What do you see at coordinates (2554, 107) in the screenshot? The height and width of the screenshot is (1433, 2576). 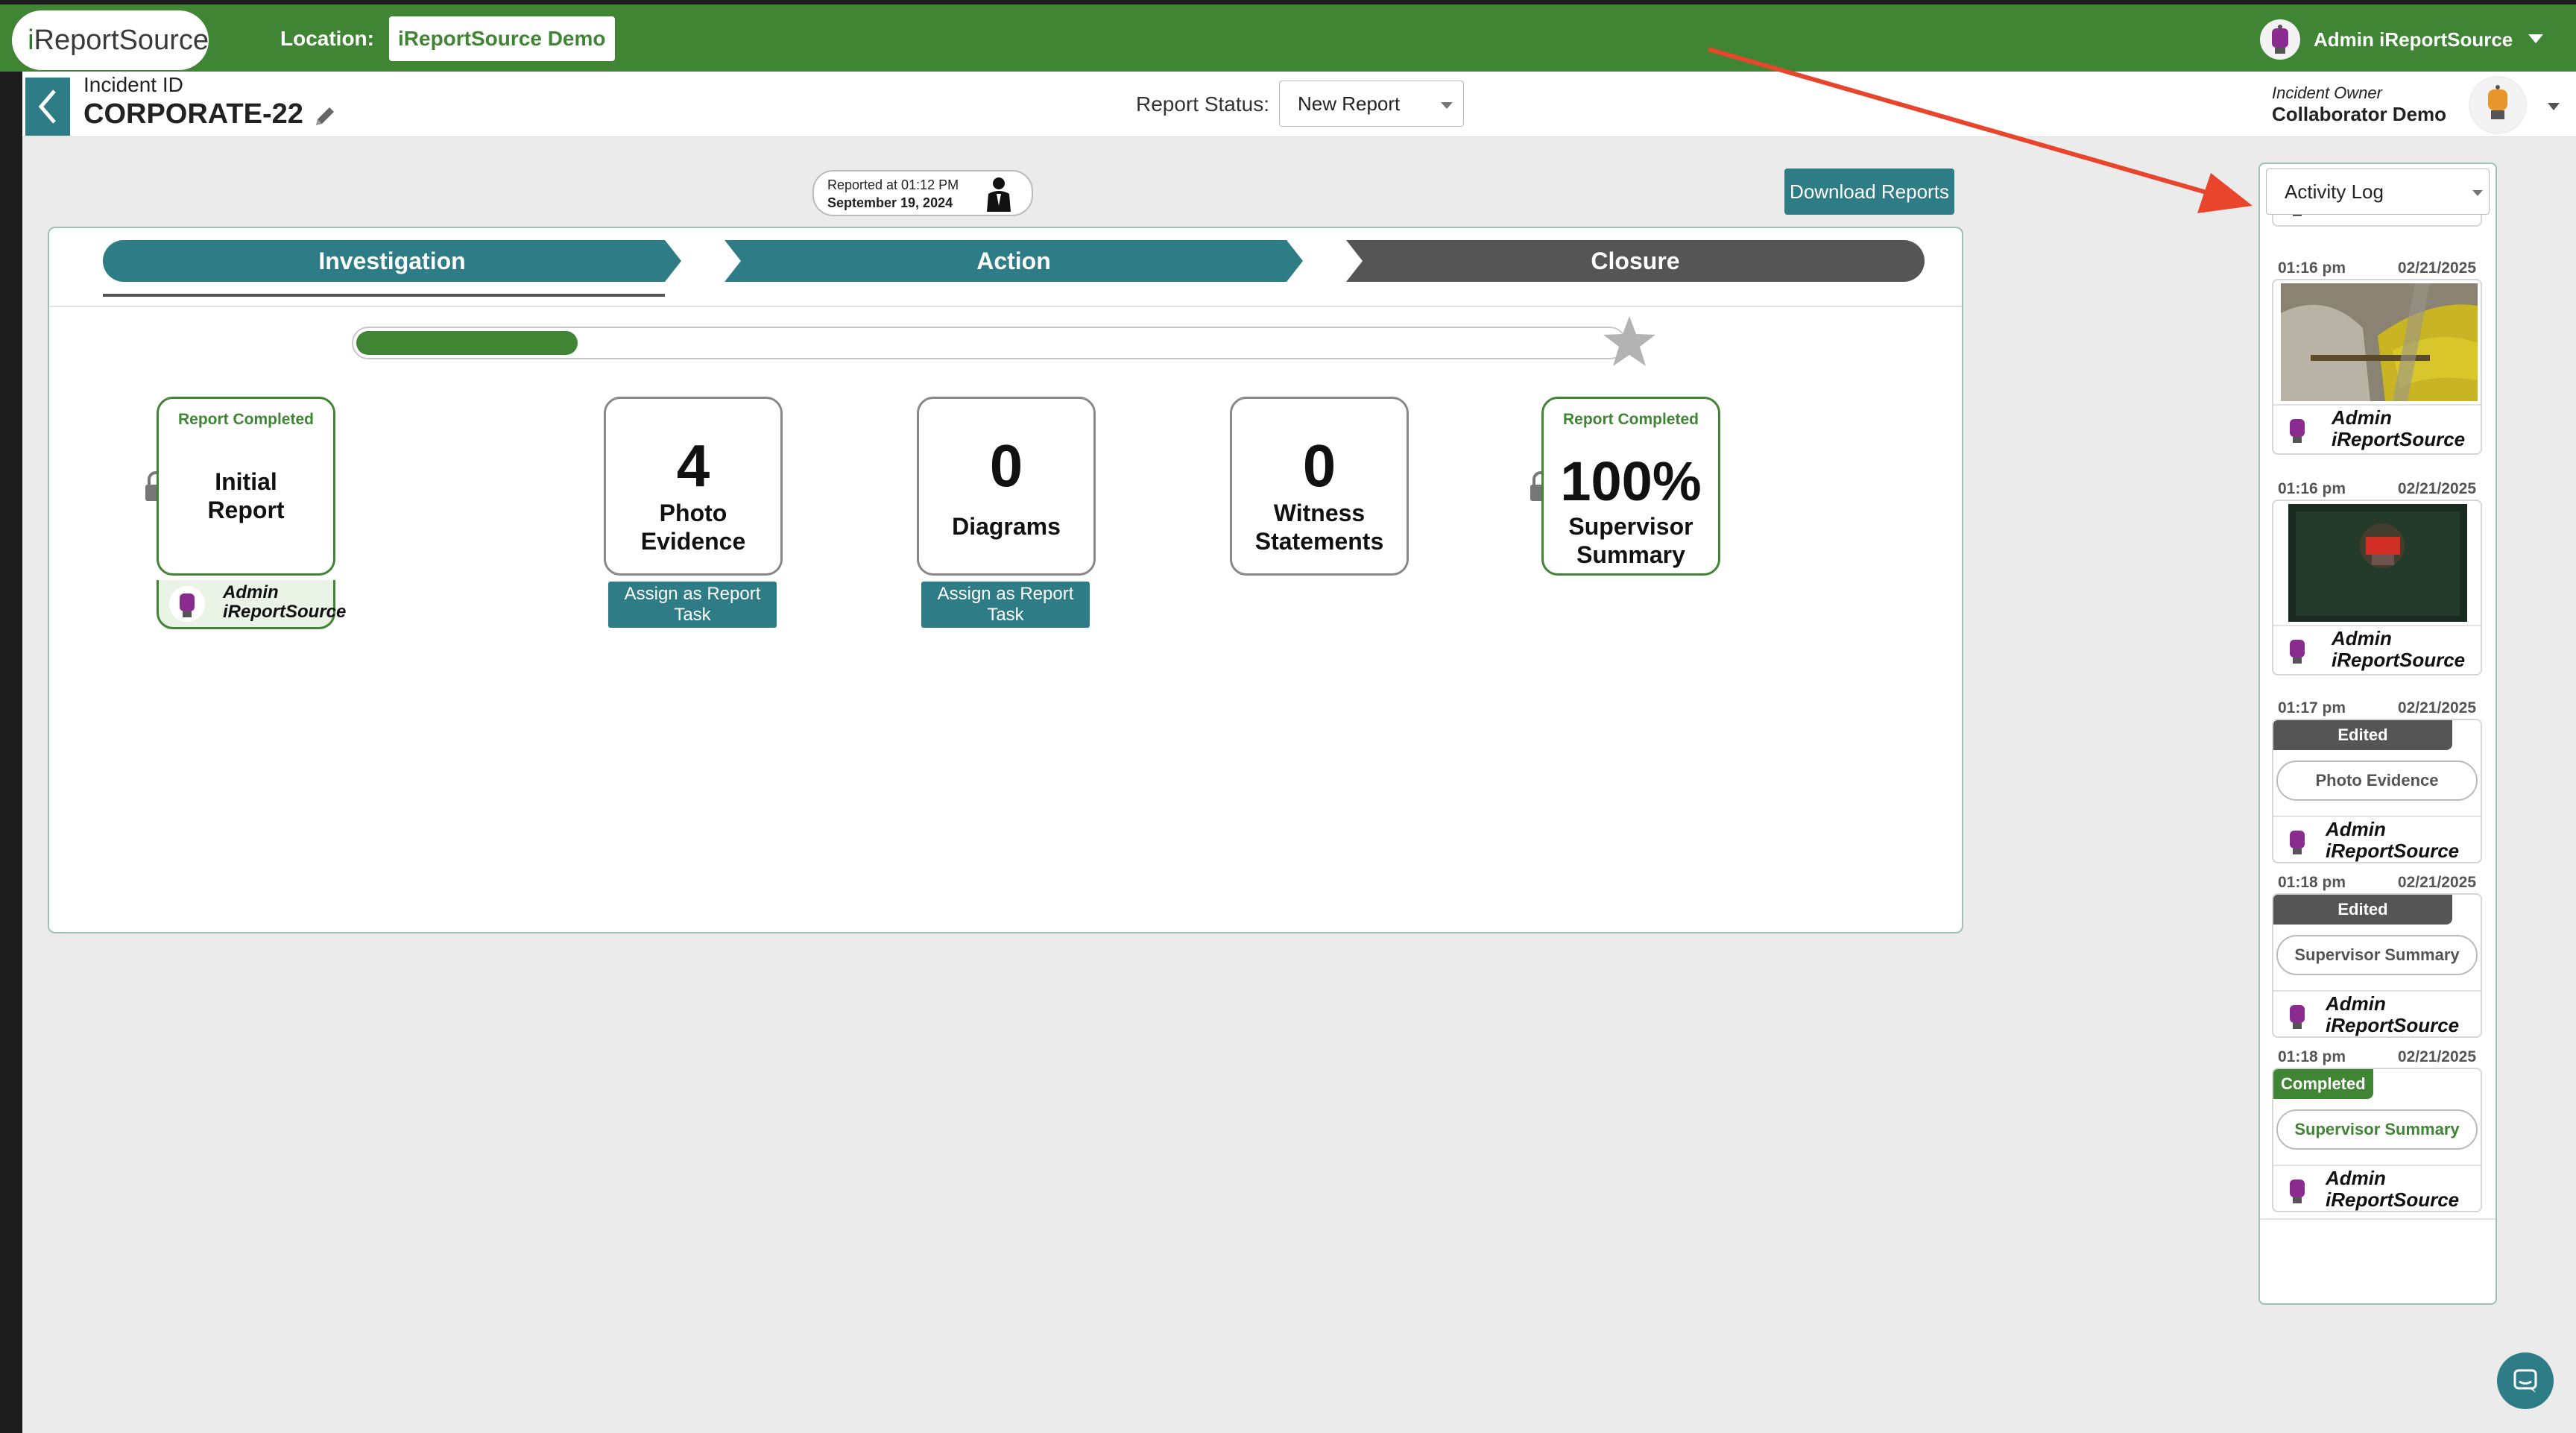 I see `owner-menu-caret-icon` at bounding box center [2554, 107].